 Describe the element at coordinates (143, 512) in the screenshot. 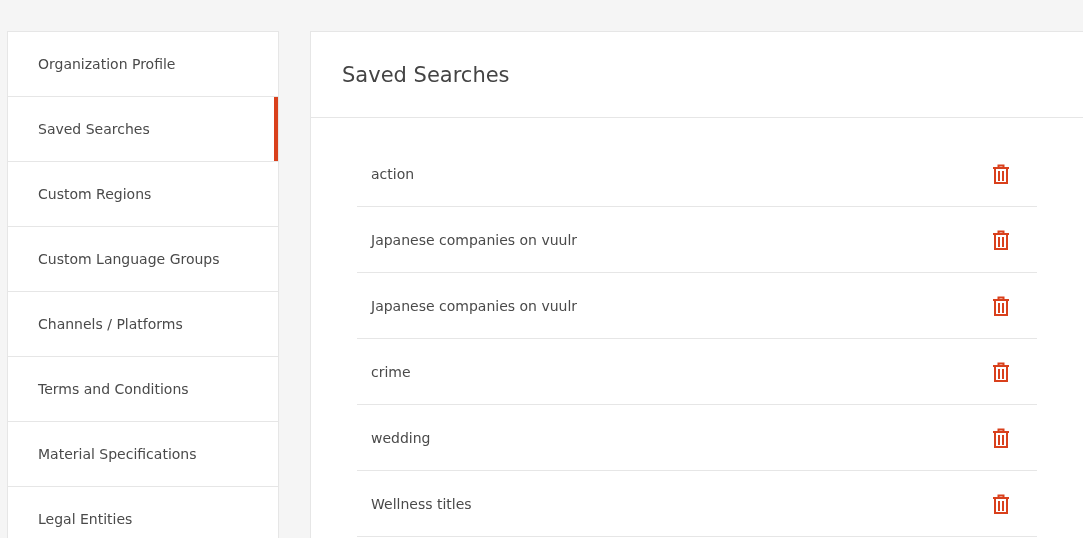

I see `sidebar-item: Legal Entities` at that location.